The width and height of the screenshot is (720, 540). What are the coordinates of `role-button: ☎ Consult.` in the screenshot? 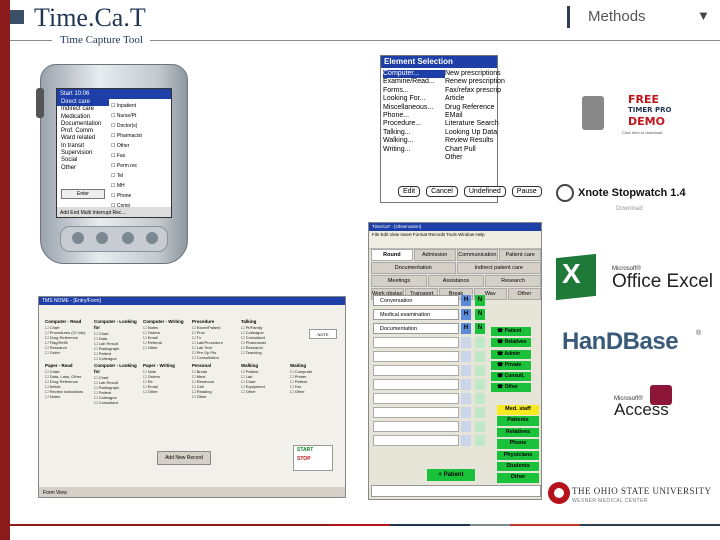 It's located at (511, 377).